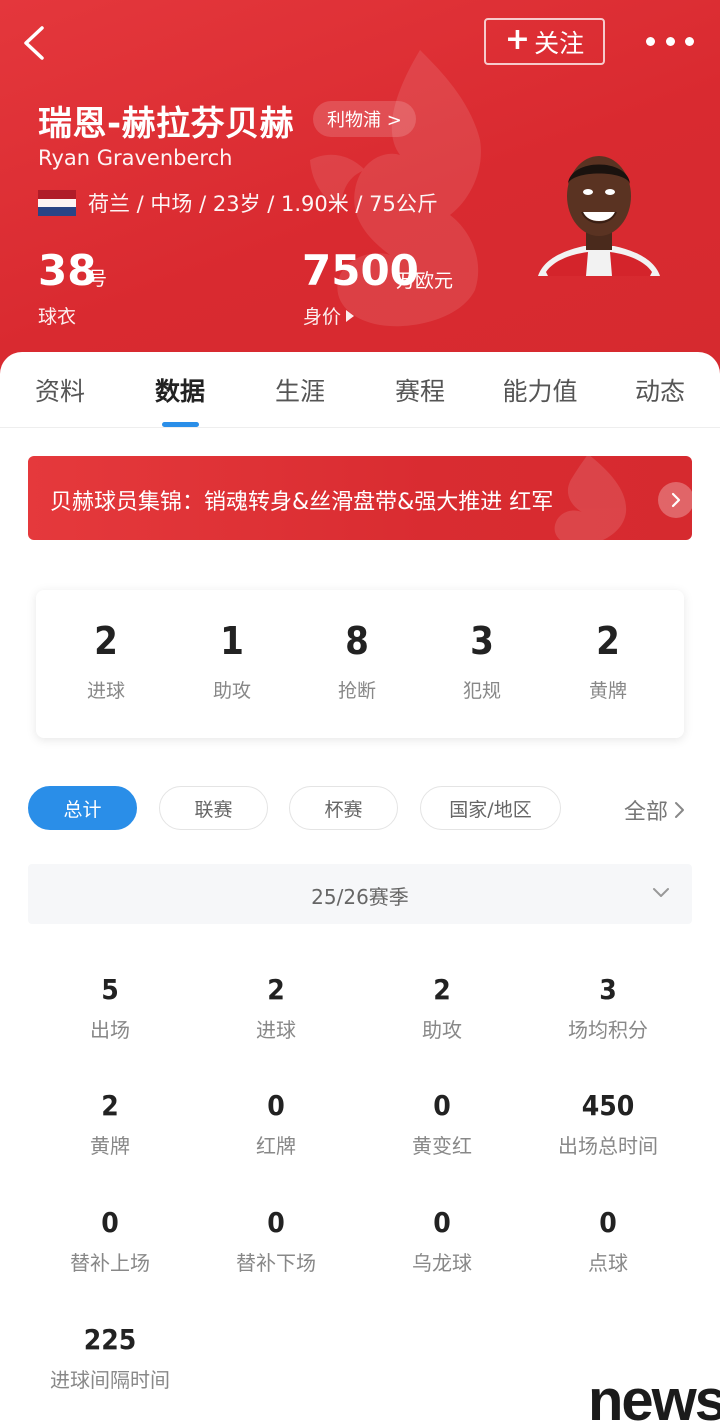 The height and width of the screenshot is (1427, 720). Describe the element at coordinates (322, 317) in the screenshot. I see `market-value-label: 身价` at that location.